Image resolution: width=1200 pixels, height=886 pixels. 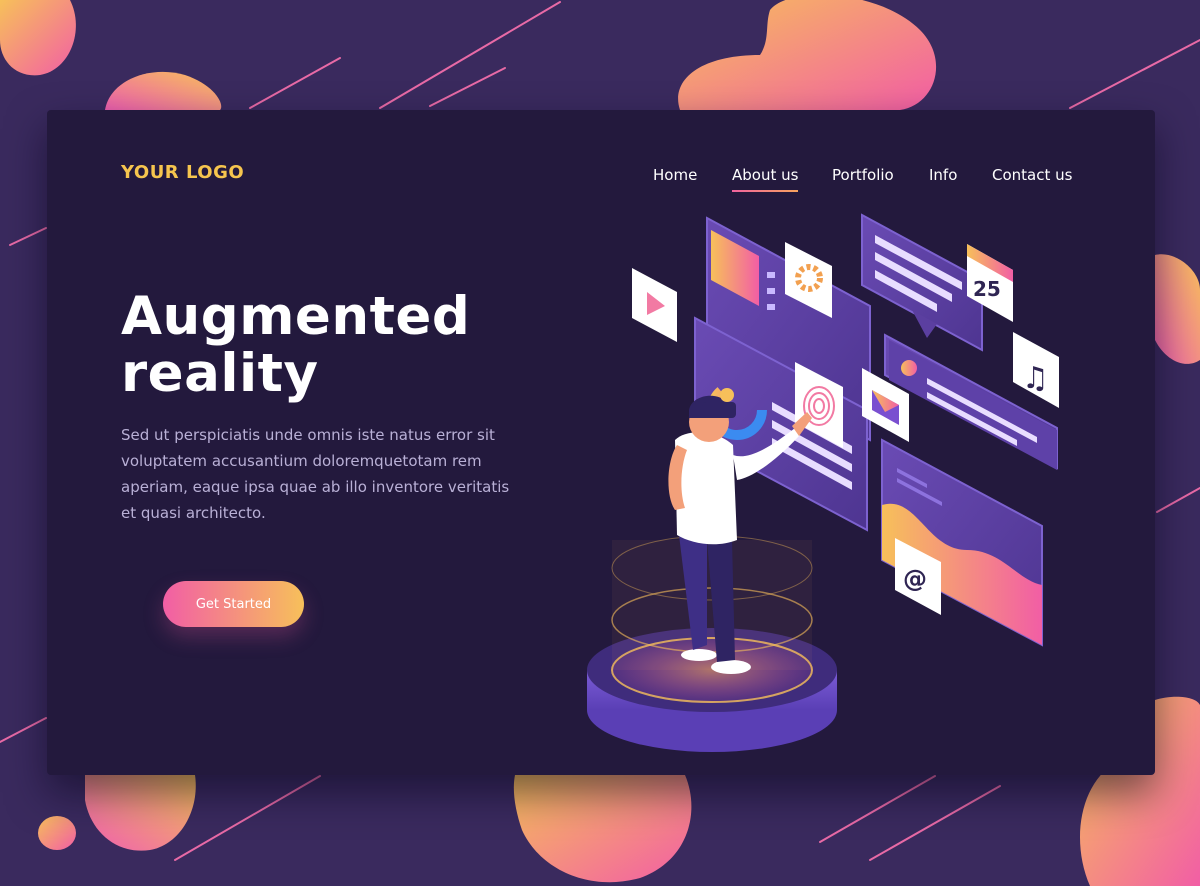 What do you see at coordinates (915, 579) in the screenshot?
I see `at-sign-glyph: @` at bounding box center [915, 579].